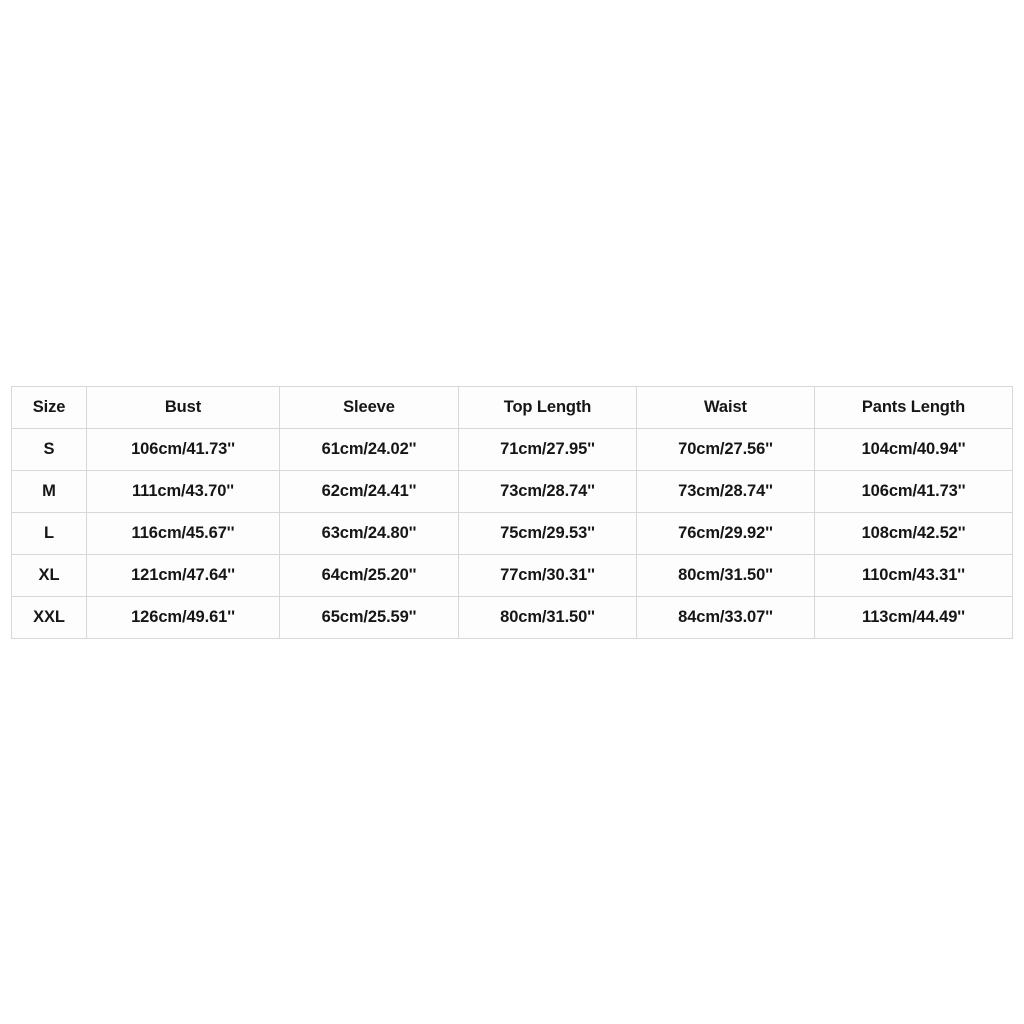 This screenshot has width=1024, height=1024. I want to click on cell-pants-length: 110cm/43.31'', so click(913, 575).